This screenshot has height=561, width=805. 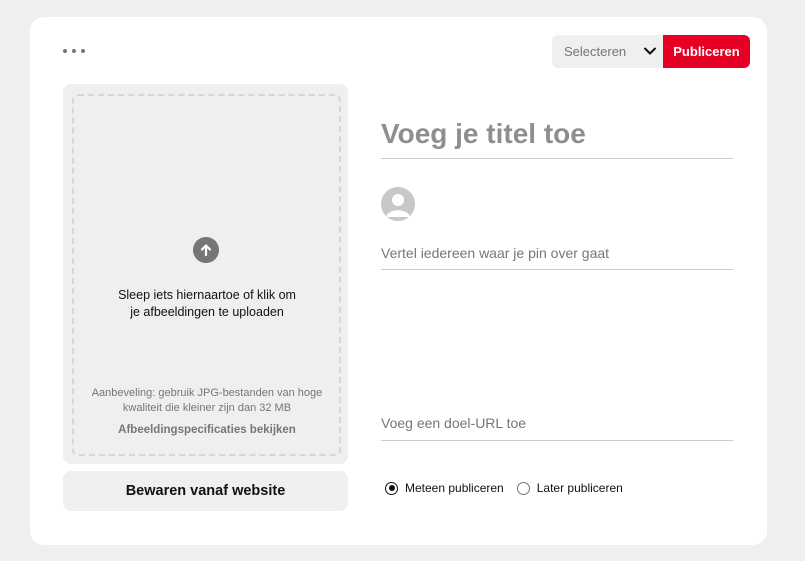 What do you see at coordinates (557, 427) in the screenshot?
I see `destination-url-input: Voeg een doel-URL toe` at bounding box center [557, 427].